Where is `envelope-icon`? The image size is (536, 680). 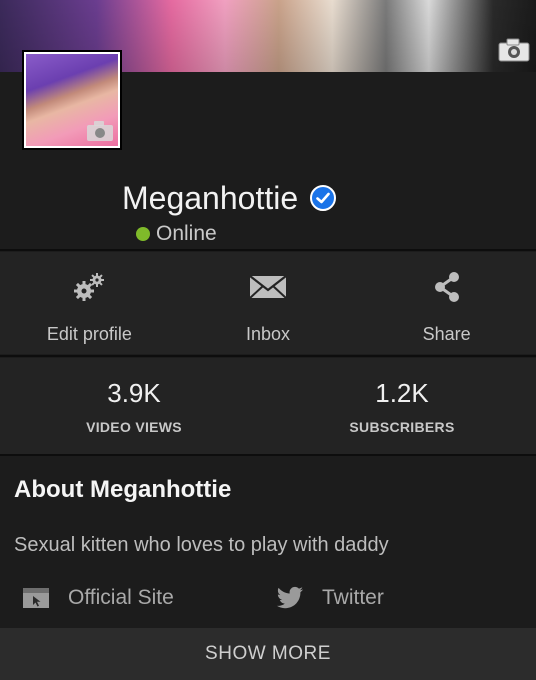
envelope-icon is located at coordinates (268, 287).